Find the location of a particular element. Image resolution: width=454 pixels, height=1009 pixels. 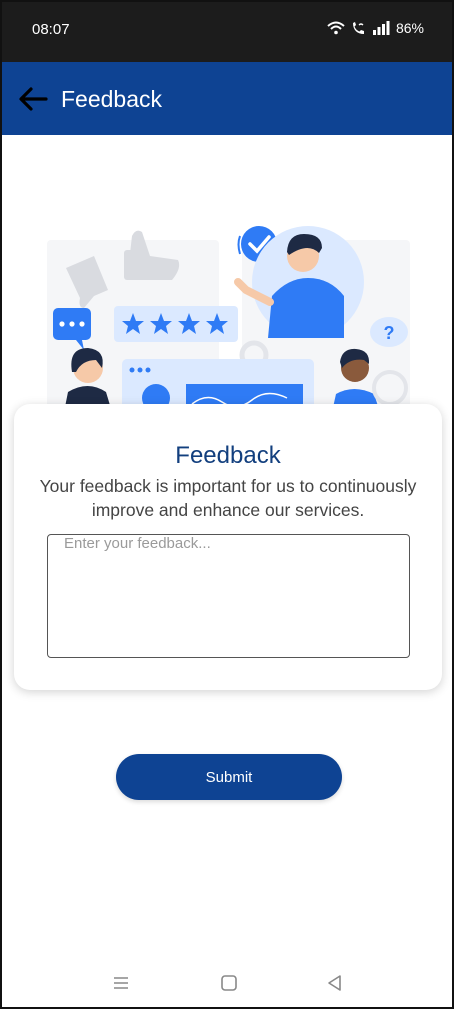

system-nav-bar is located at coordinates (227, 984).